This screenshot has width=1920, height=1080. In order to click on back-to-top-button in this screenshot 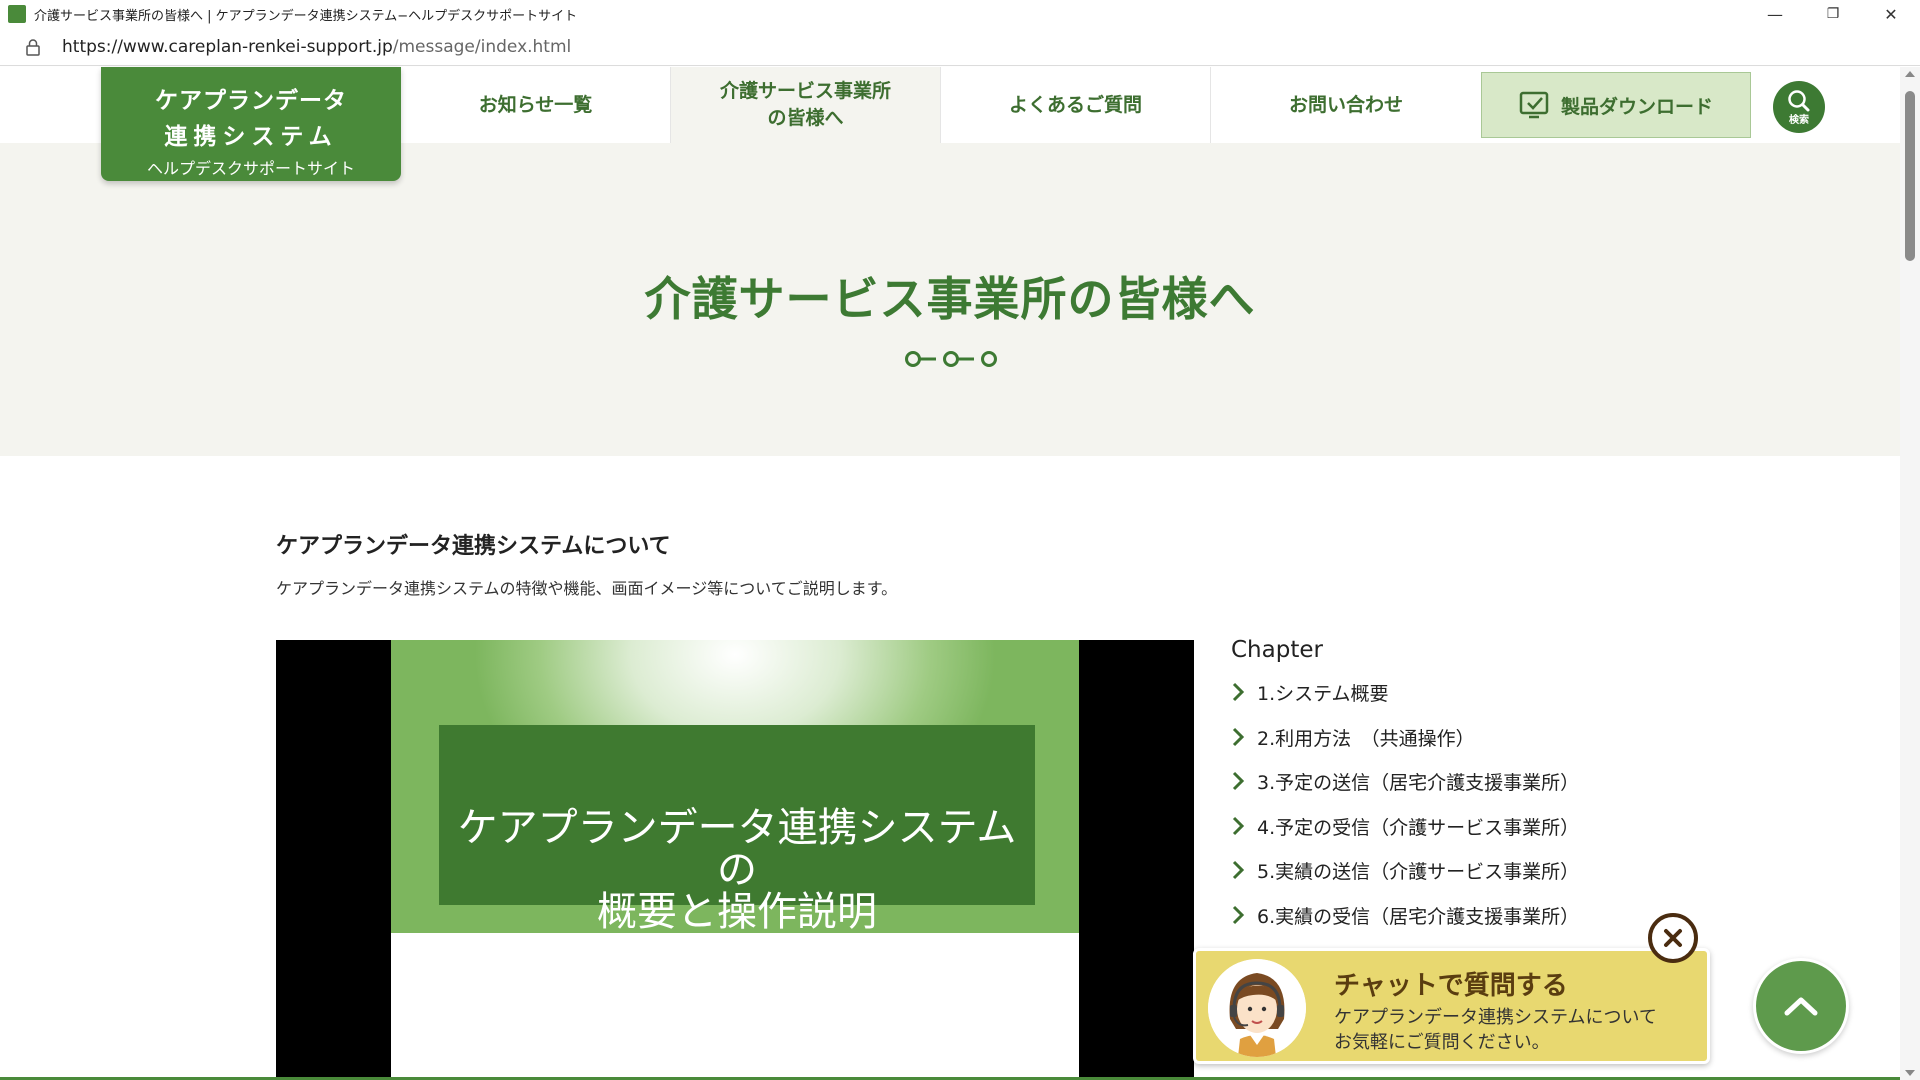, I will do `click(1801, 1006)`.